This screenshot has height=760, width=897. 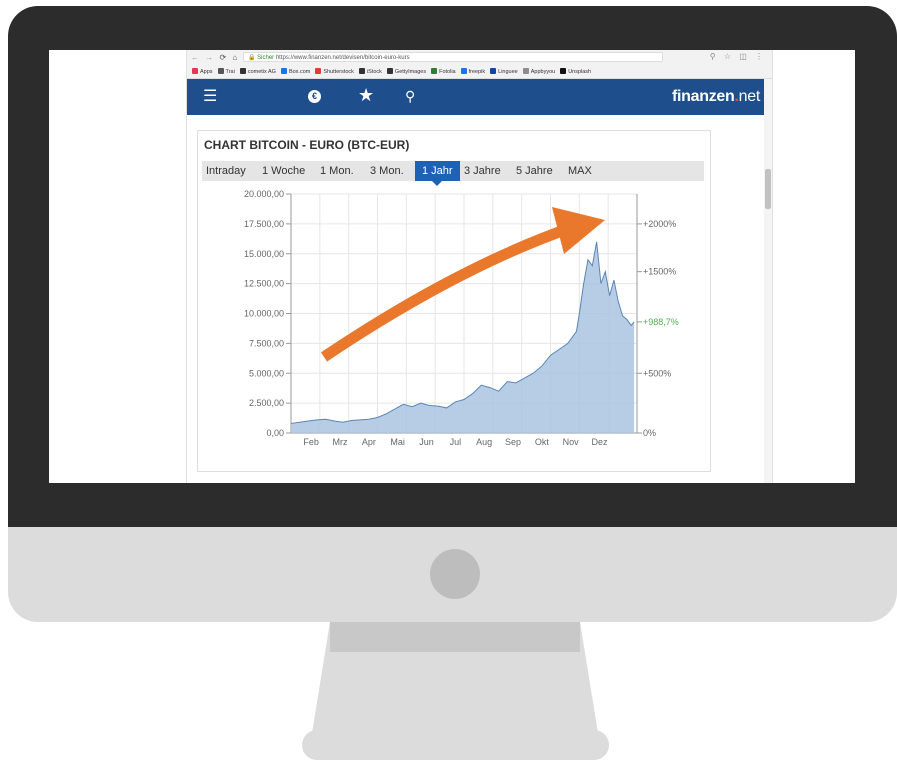 What do you see at coordinates (484, 442) in the screenshot?
I see `x-tick-label: Aug` at bounding box center [484, 442].